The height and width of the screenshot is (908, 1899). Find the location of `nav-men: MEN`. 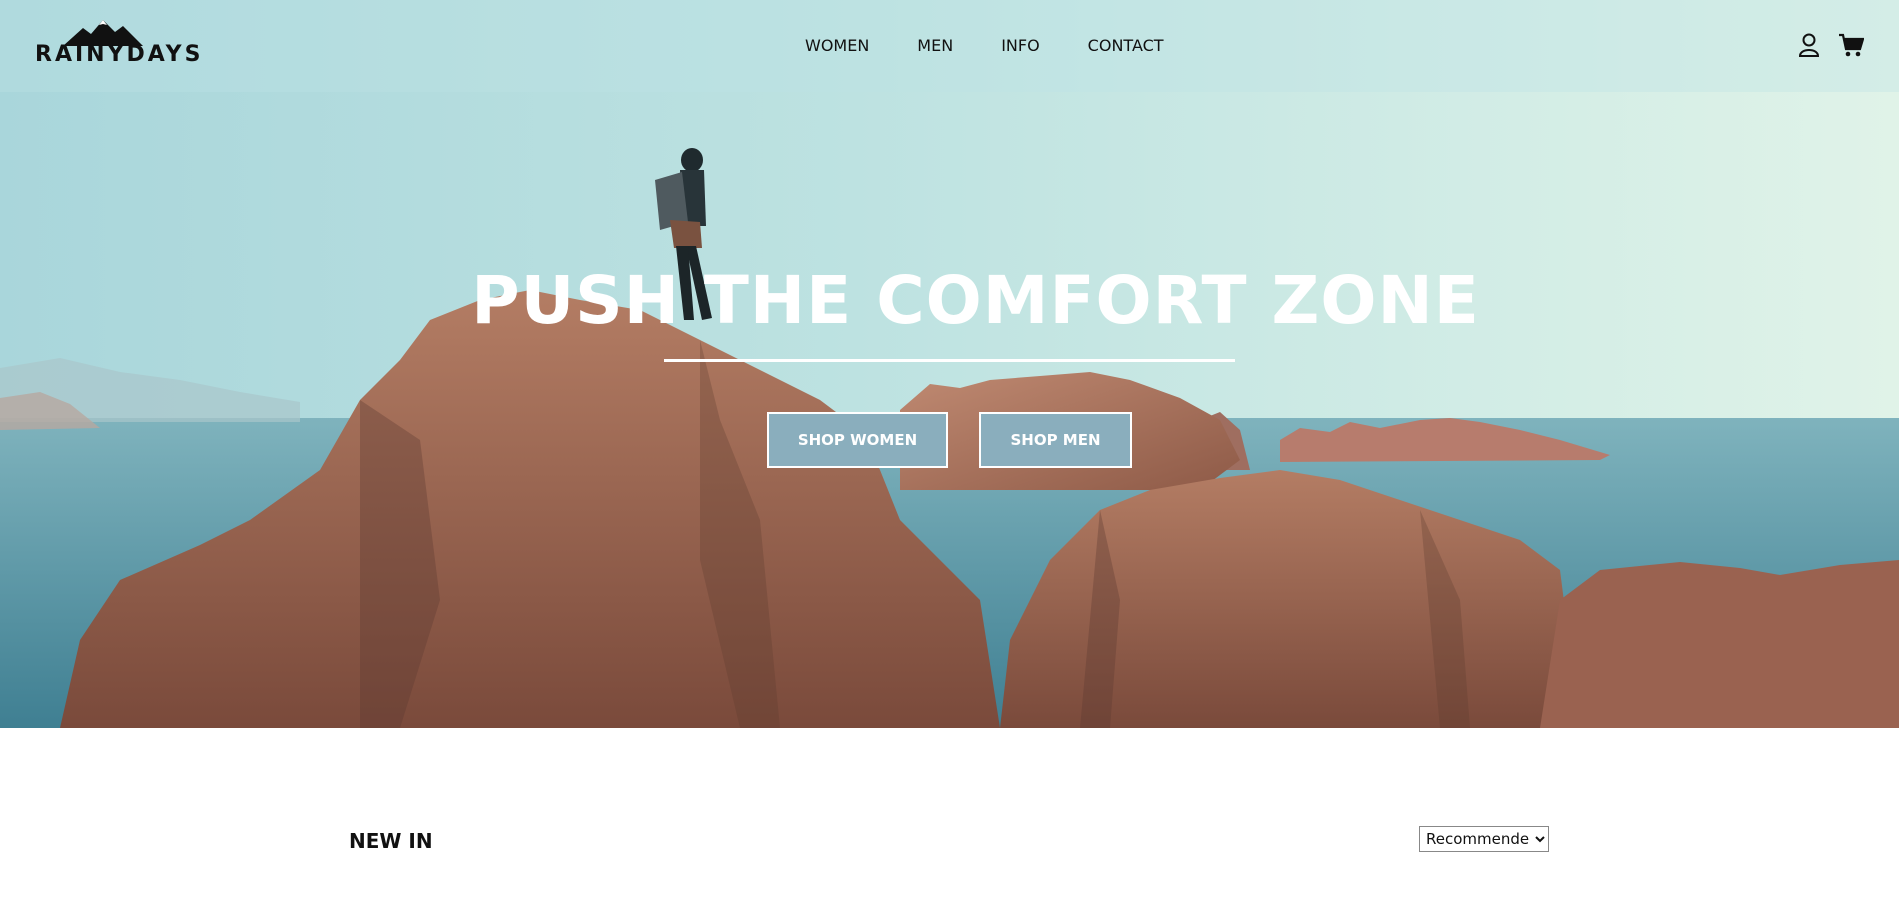

nav-men: MEN is located at coordinates (935, 45).